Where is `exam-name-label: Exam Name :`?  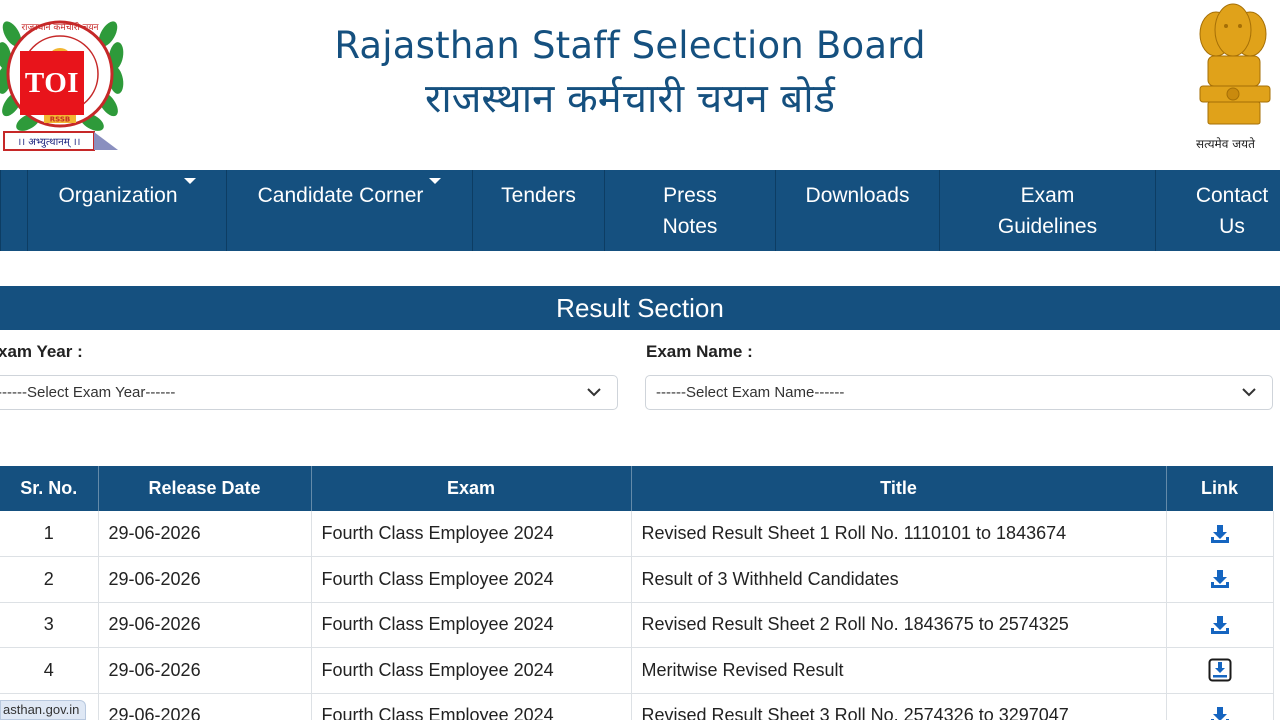 exam-name-label: Exam Name : is located at coordinates (699, 351).